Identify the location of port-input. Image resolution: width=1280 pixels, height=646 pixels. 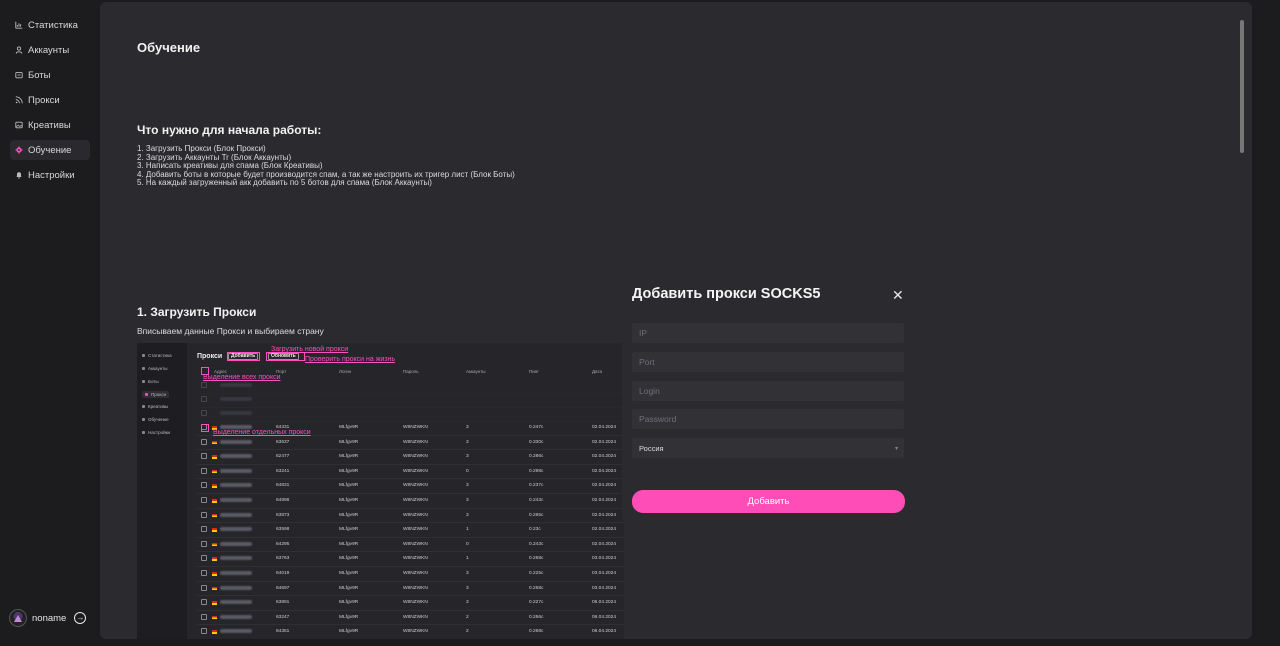
(768, 362).